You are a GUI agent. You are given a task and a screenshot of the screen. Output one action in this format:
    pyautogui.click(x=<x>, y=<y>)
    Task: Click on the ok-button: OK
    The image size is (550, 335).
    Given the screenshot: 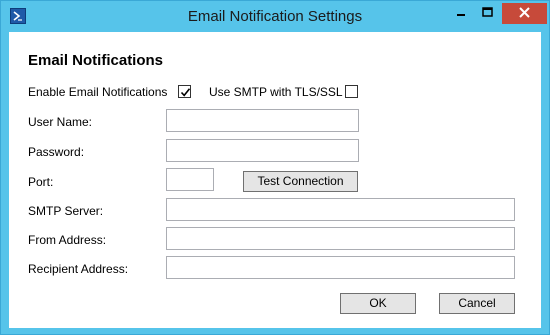 What is the action you would take?
    pyautogui.click(x=378, y=303)
    